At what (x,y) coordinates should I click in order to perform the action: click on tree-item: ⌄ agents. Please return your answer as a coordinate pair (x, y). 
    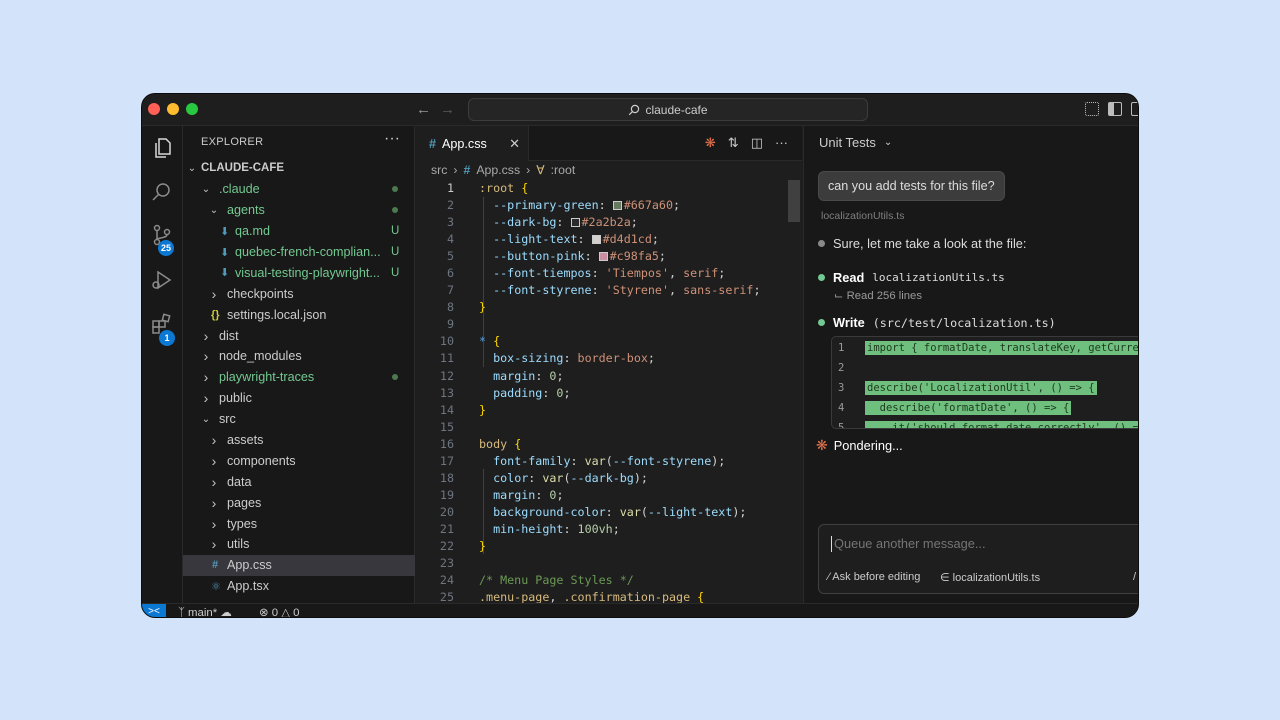
    Looking at the image, I should click on (299, 210).